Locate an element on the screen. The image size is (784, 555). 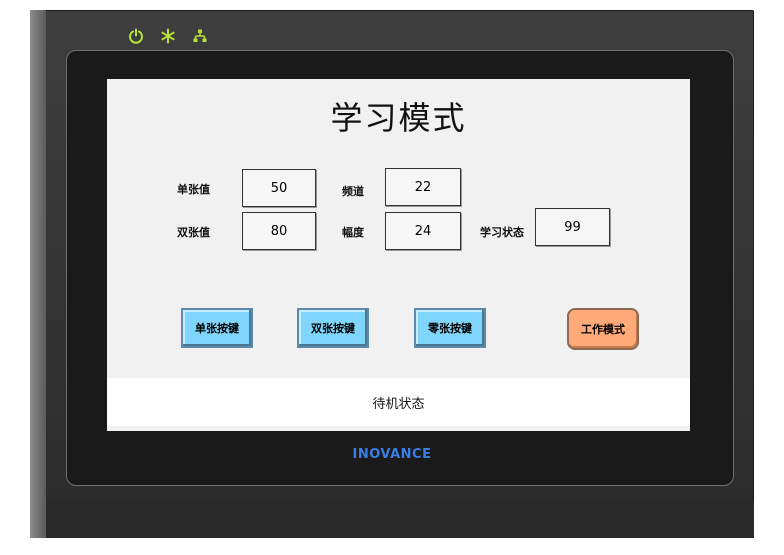
network-icon is located at coordinates (200, 35).